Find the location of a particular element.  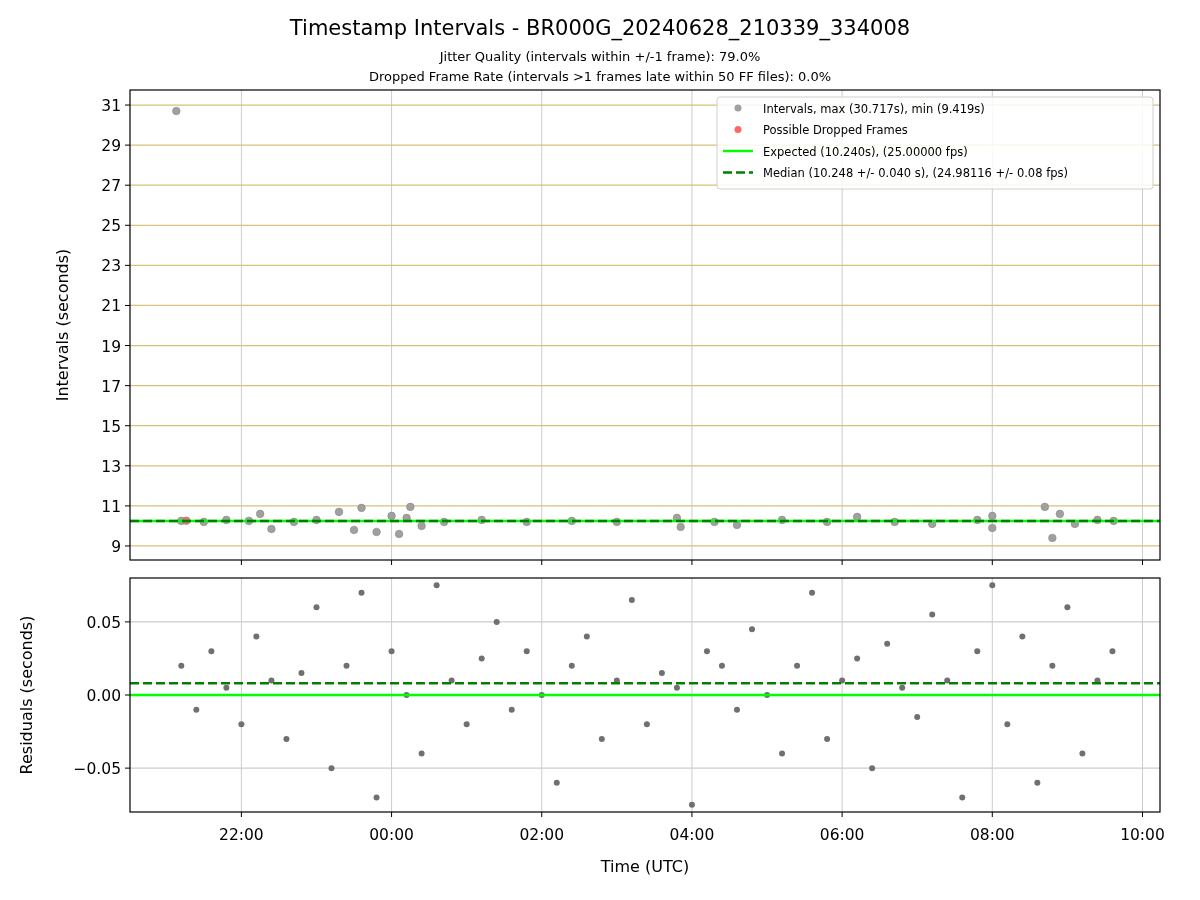

tick-label: 08:00 is located at coordinates (992, 835).